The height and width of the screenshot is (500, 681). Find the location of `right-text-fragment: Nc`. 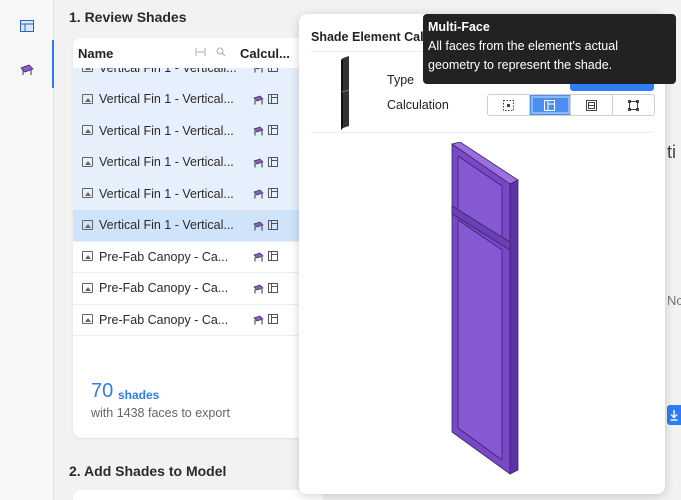

right-text-fragment: Nc is located at coordinates (674, 300).